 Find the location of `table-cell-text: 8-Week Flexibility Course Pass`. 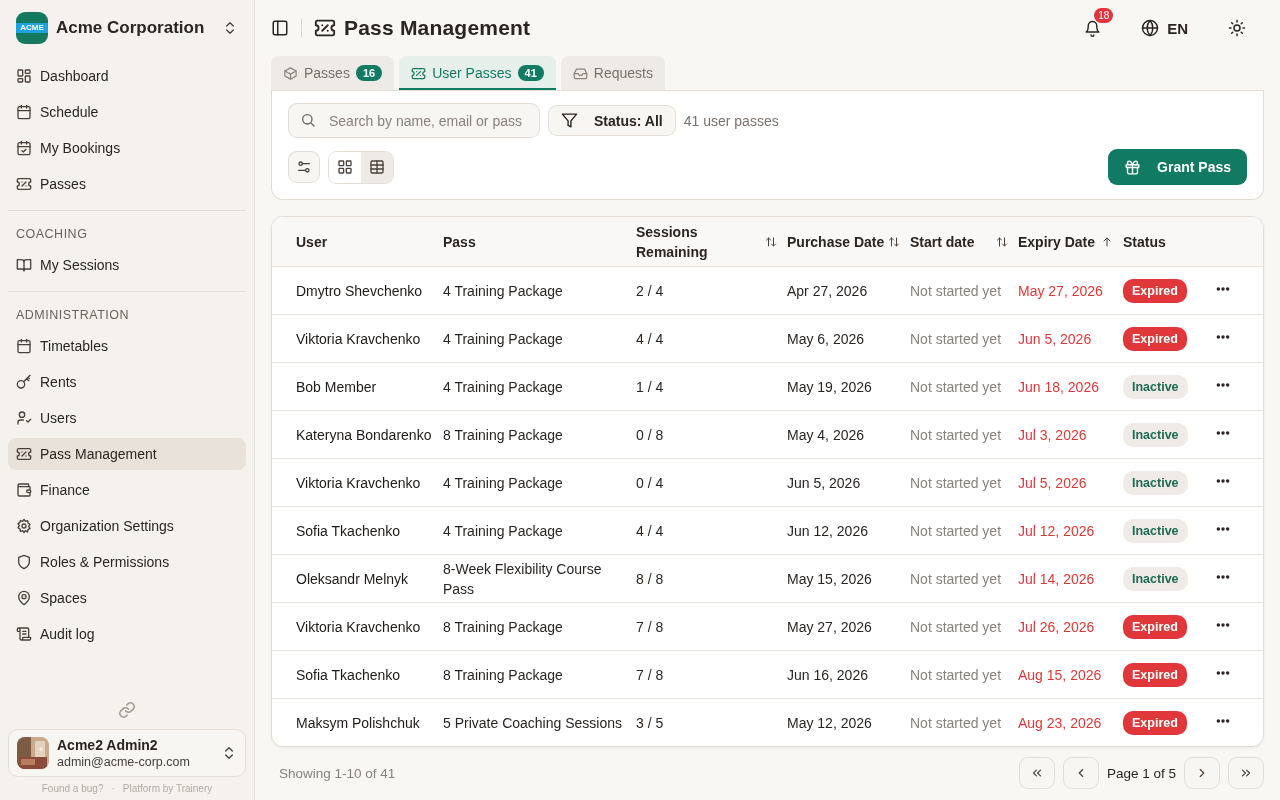

table-cell-text: 8-Week Flexibility Course Pass is located at coordinates (523, 579).